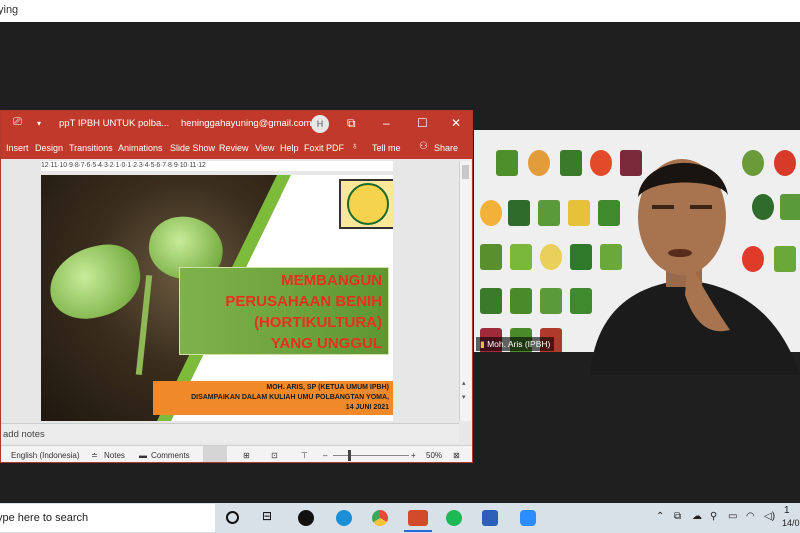 Image resolution: width=800 pixels, height=533 pixels. What do you see at coordinates (39, 123) in the screenshot?
I see `qat-dropdown-icon: ▾` at bounding box center [39, 123].